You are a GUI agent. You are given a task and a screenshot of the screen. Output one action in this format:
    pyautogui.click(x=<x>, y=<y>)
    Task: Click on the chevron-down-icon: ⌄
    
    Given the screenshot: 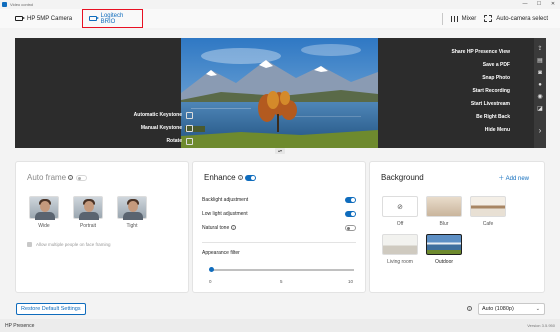 What is the action you would take?
    pyautogui.click(x=537, y=309)
    